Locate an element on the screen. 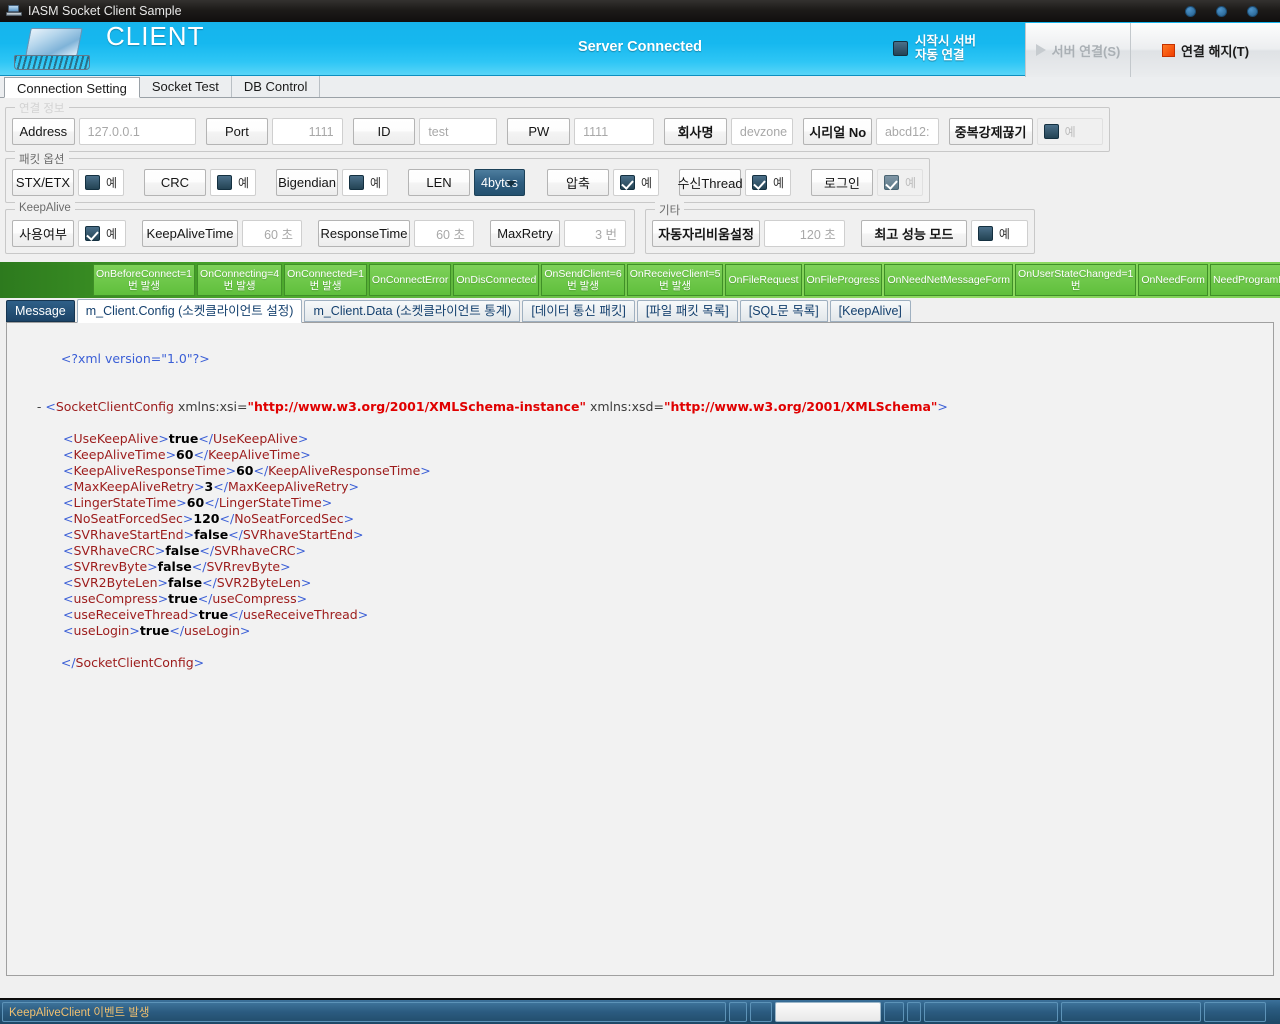 The image size is (1280, 1024). xml-tag-close: KeepAliveTime is located at coordinates (254, 454).